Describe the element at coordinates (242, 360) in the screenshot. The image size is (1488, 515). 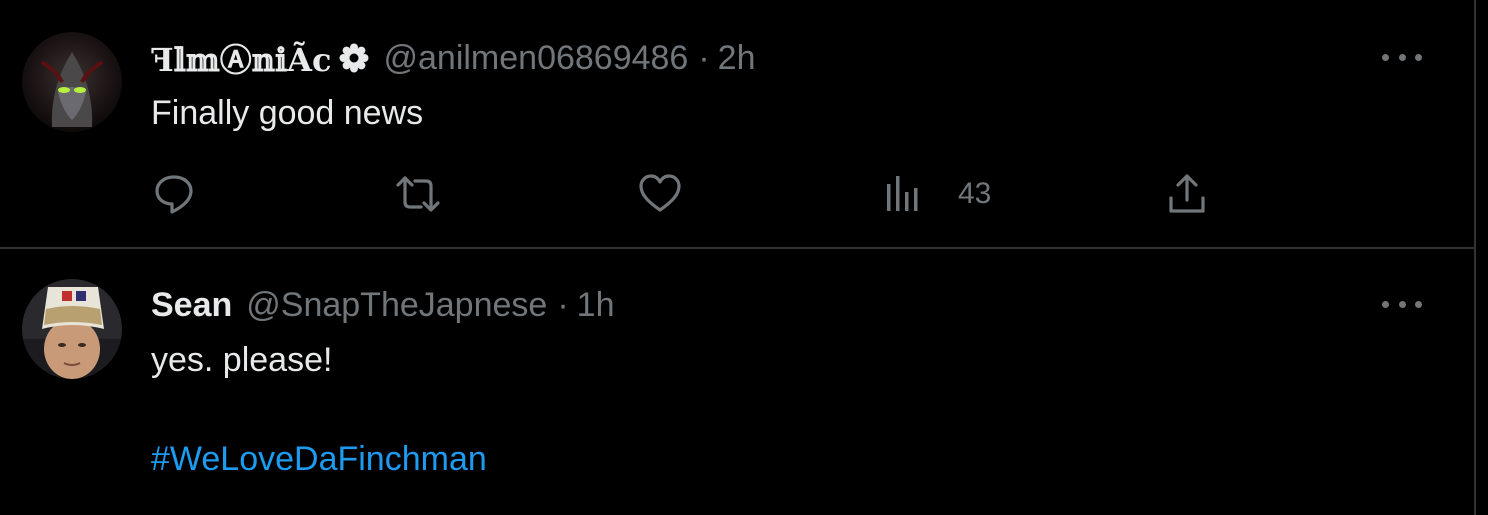
I see `tweet-text: yes. please!` at that location.